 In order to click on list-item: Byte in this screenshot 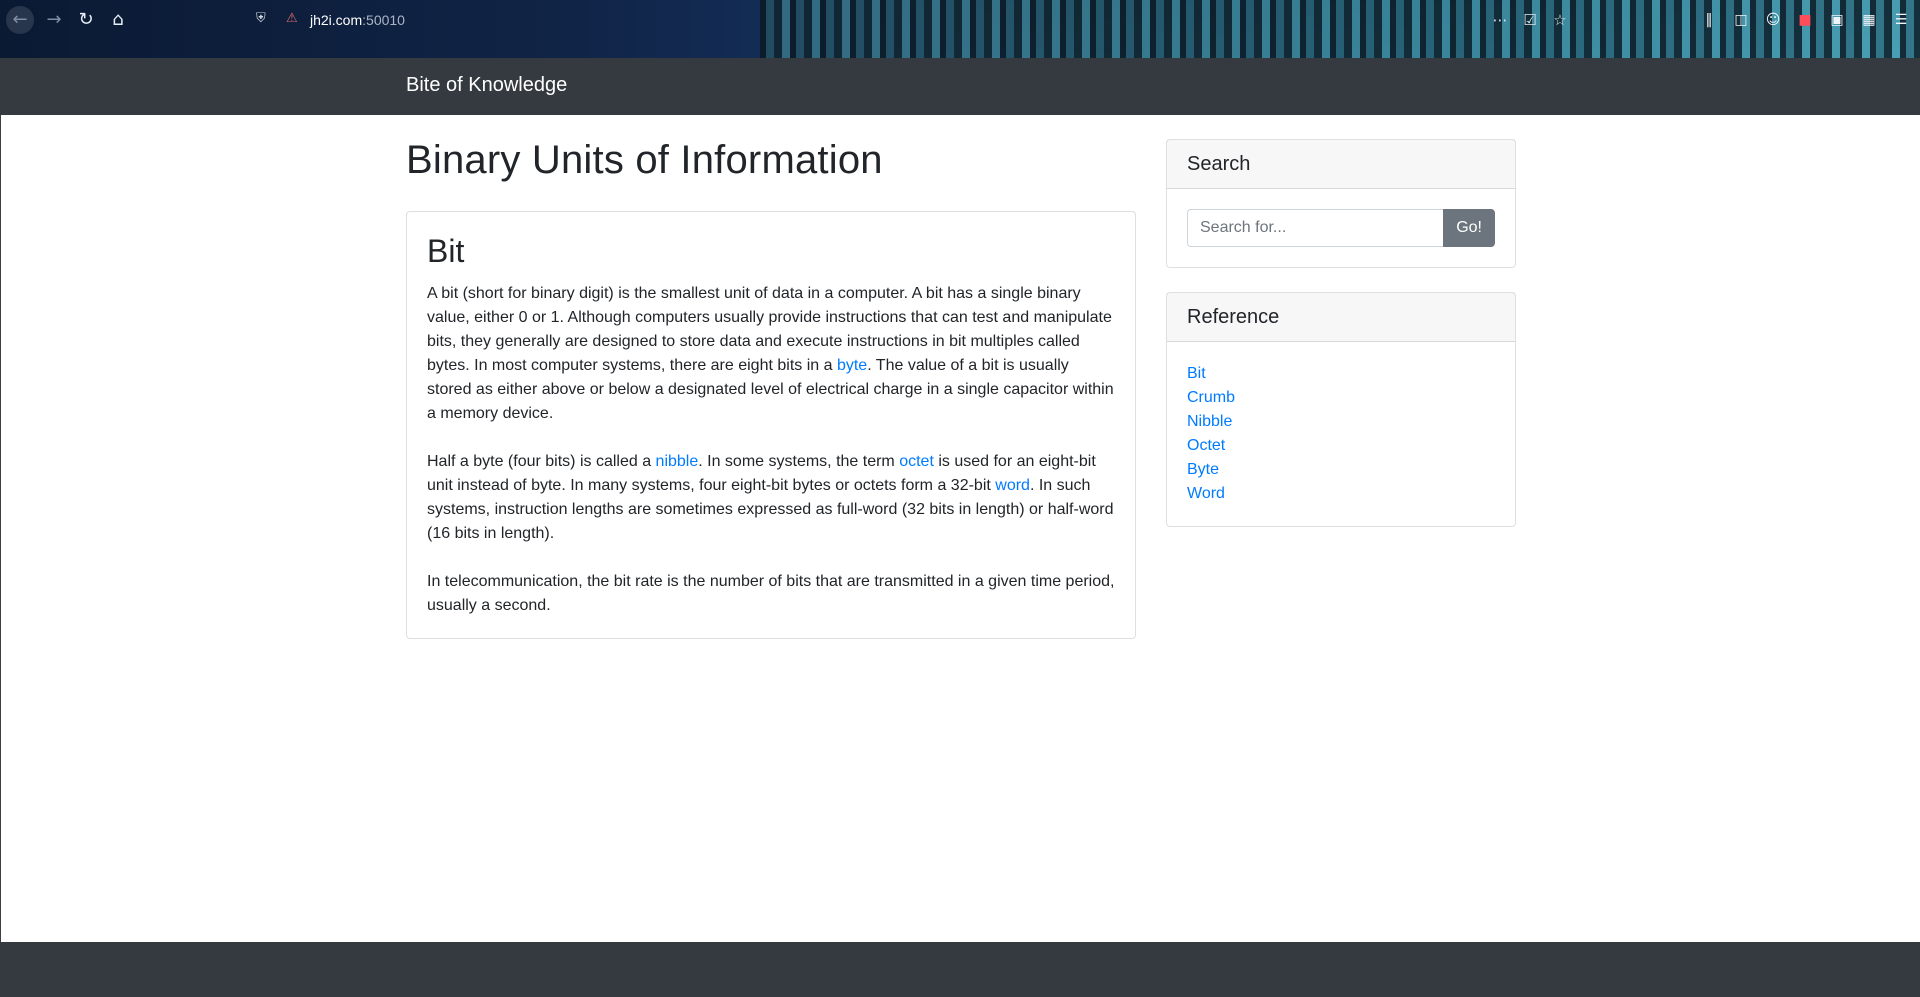, I will do `click(1341, 470)`.